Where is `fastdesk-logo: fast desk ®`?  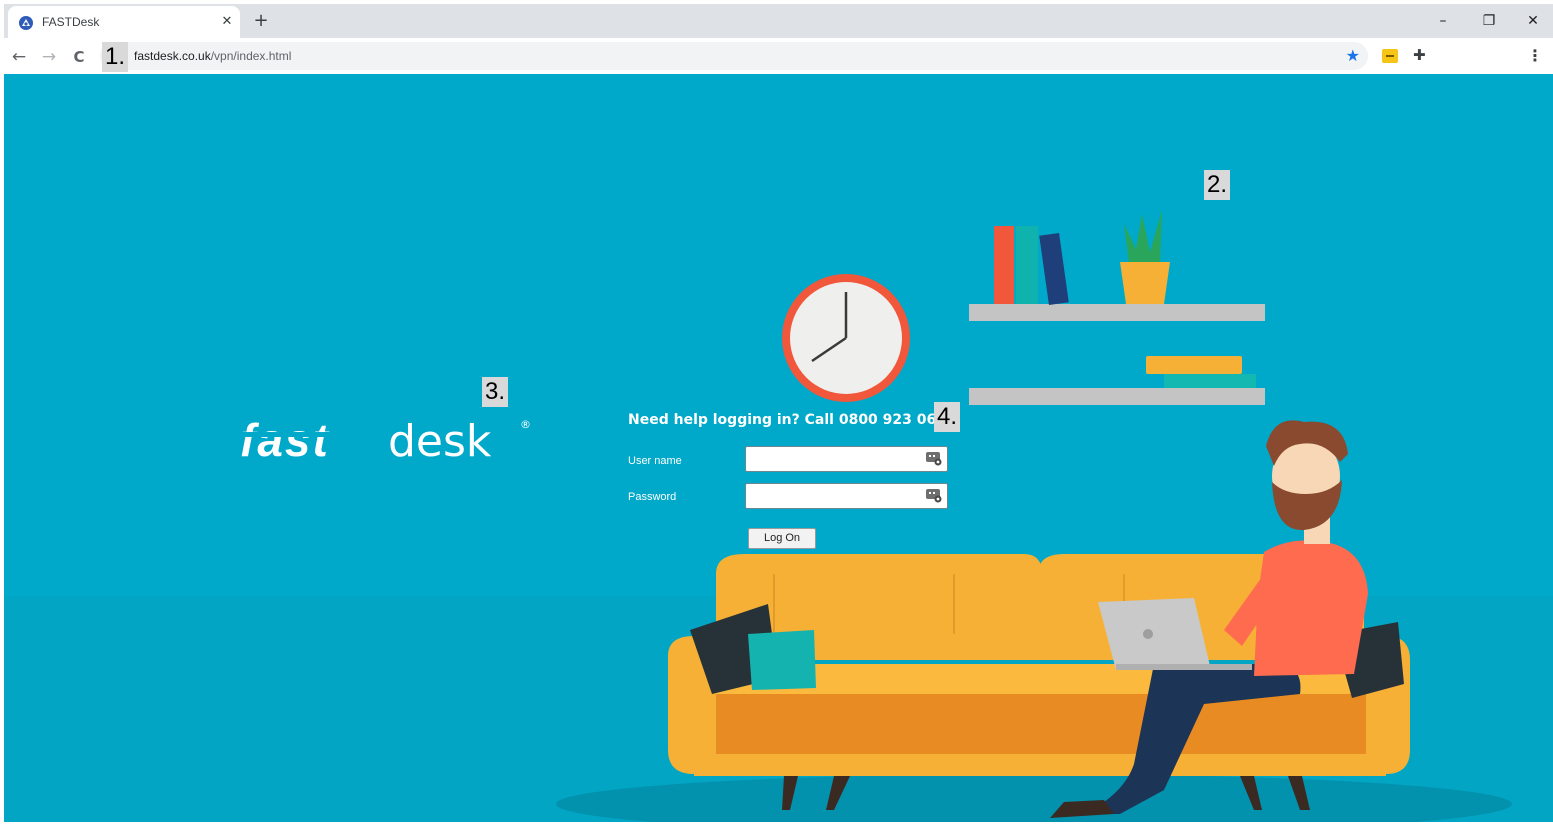 fastdesk-logo: fast desk ® is located at coordinates (390, 440).